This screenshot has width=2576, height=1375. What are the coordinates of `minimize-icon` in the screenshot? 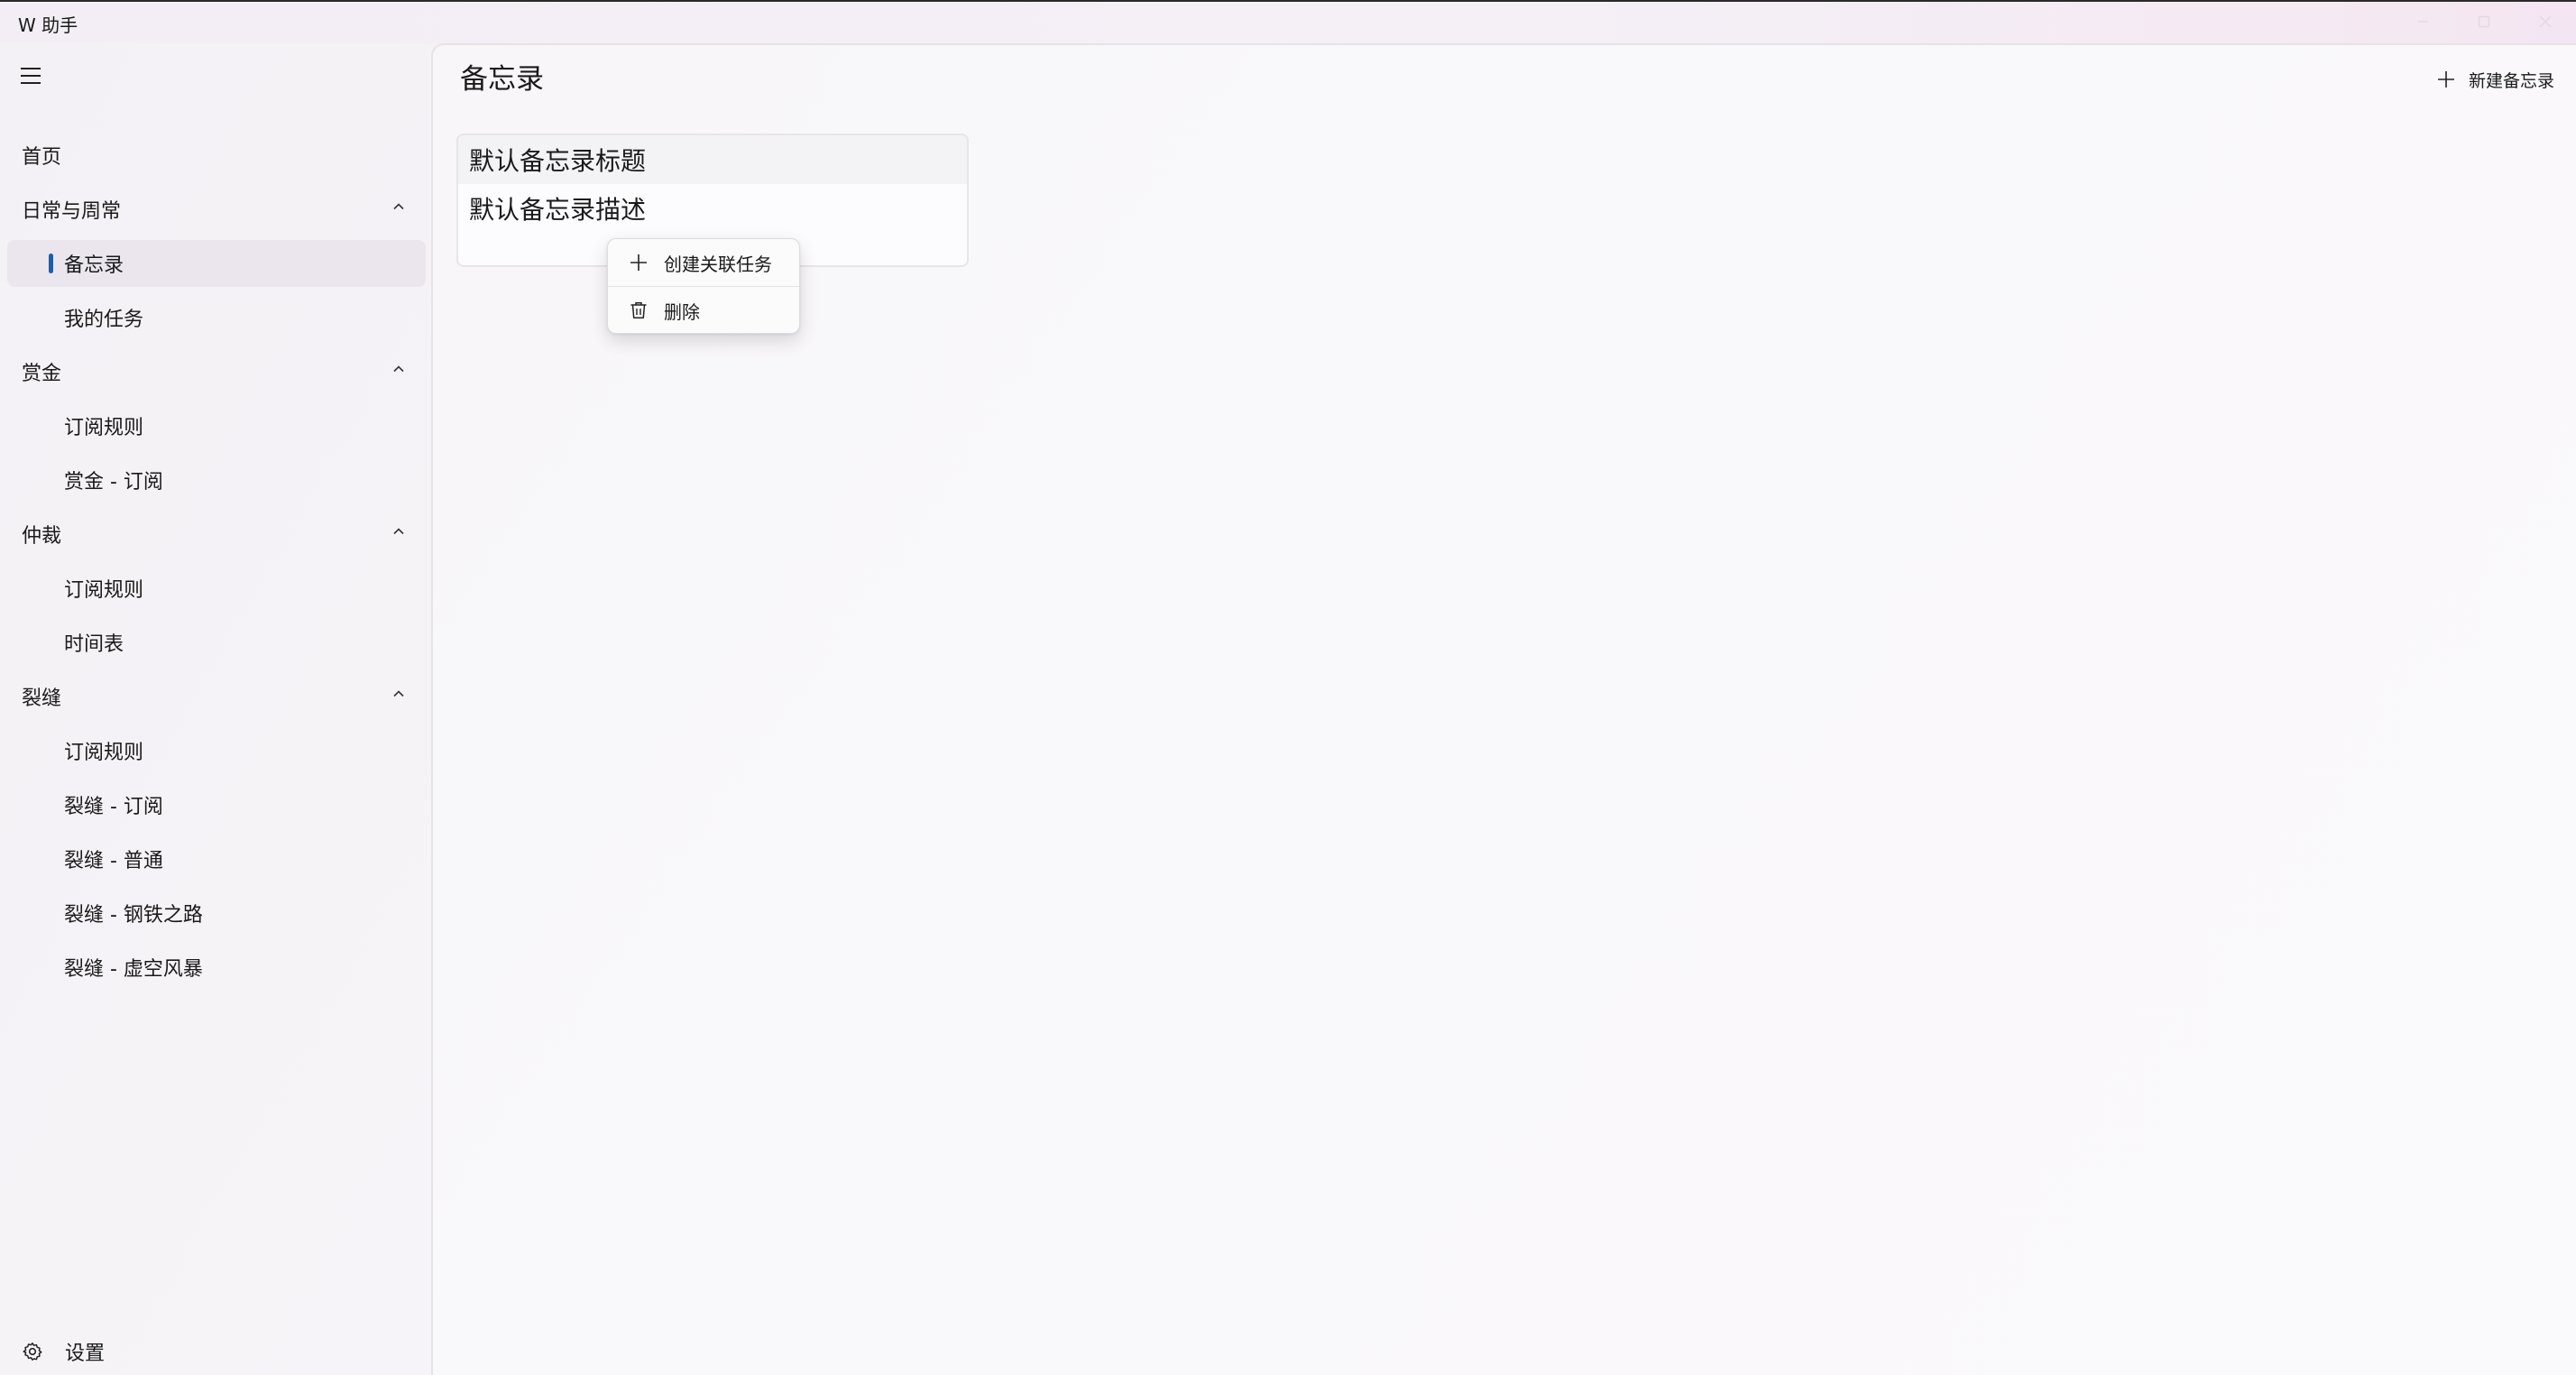 It's located at (2422, 22).